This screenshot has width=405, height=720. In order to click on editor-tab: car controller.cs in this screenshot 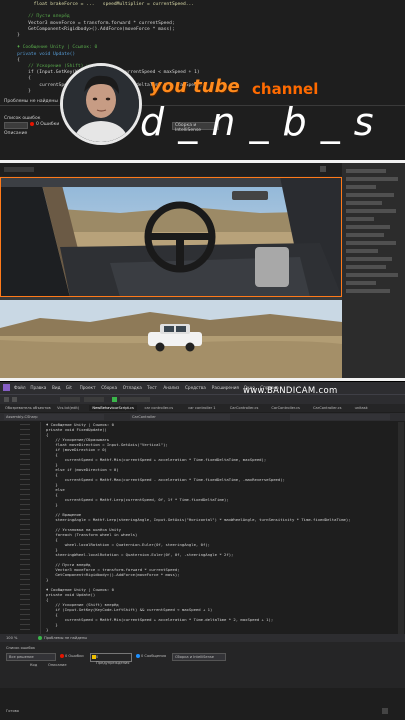, I will do `click(159, 408)`.